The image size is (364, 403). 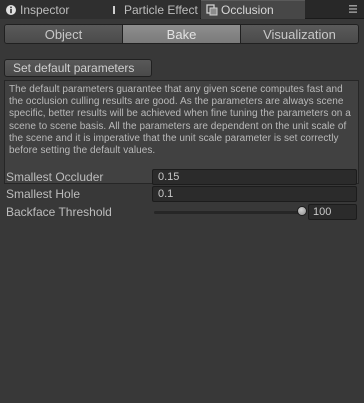 I want to click on set-default-parameters-button: Set default parameters, so click(x=78, y=68).